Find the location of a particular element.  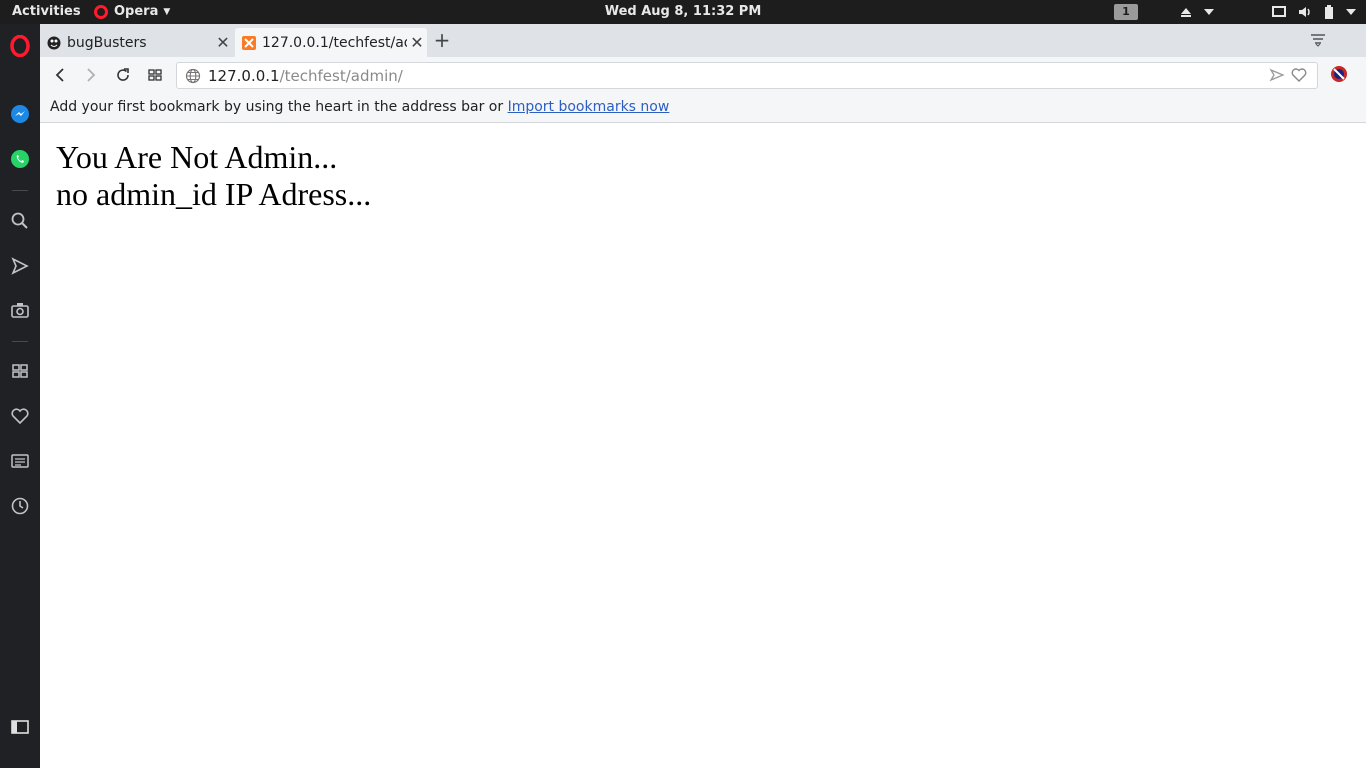

messenger-icon is located at coordinates (20, 114).